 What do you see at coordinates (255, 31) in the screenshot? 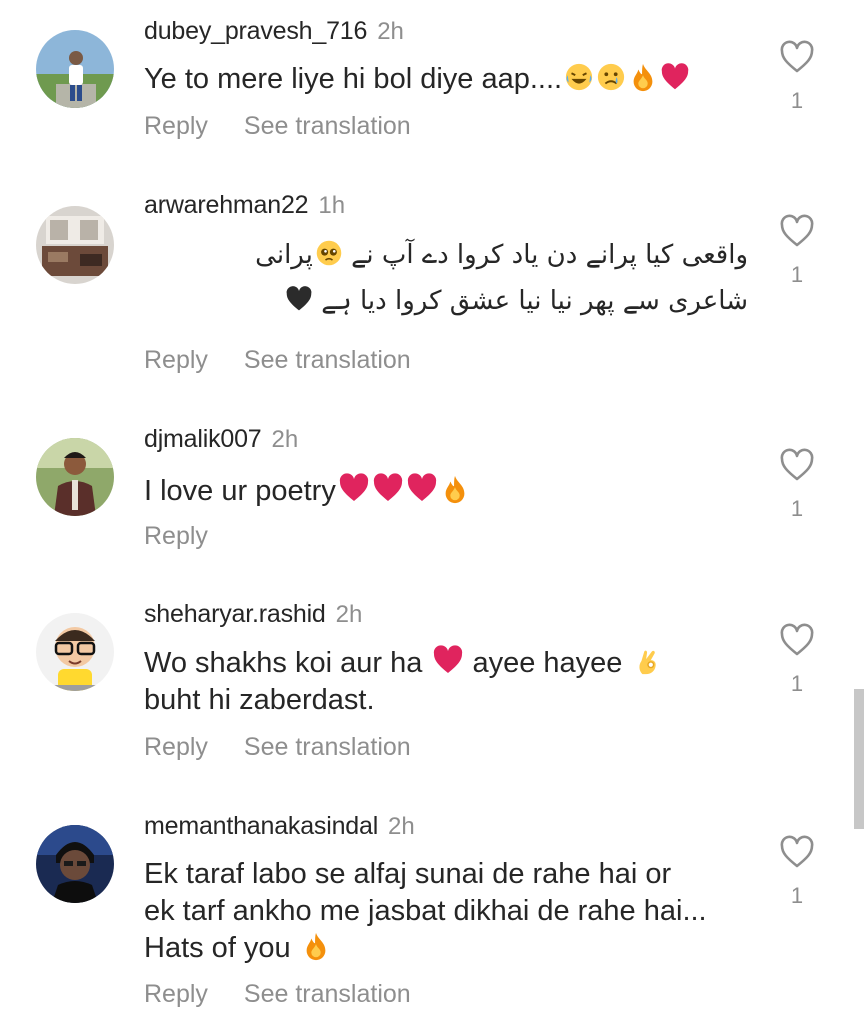
I see `username: dubey_pravesh_716` at bounding box center [255, 31].